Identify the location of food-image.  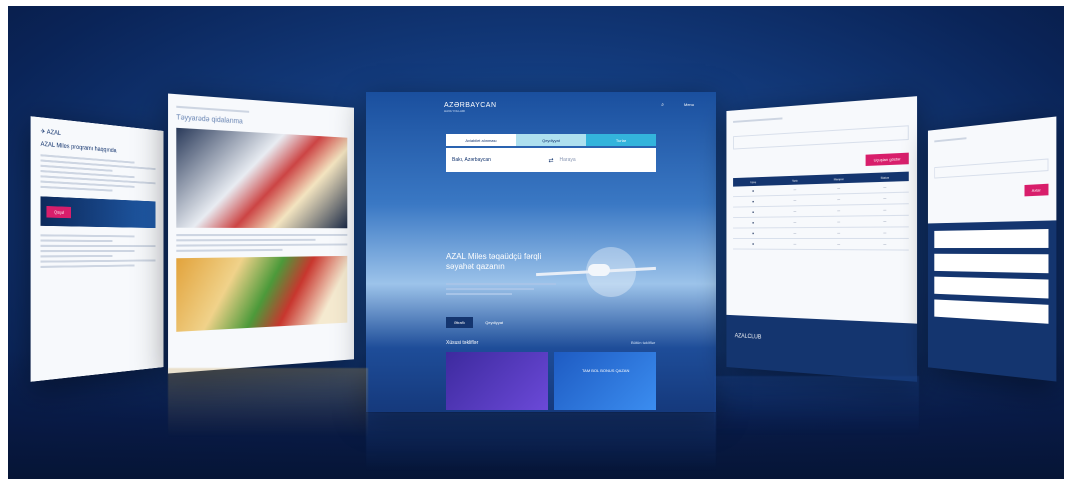
(262, 293).